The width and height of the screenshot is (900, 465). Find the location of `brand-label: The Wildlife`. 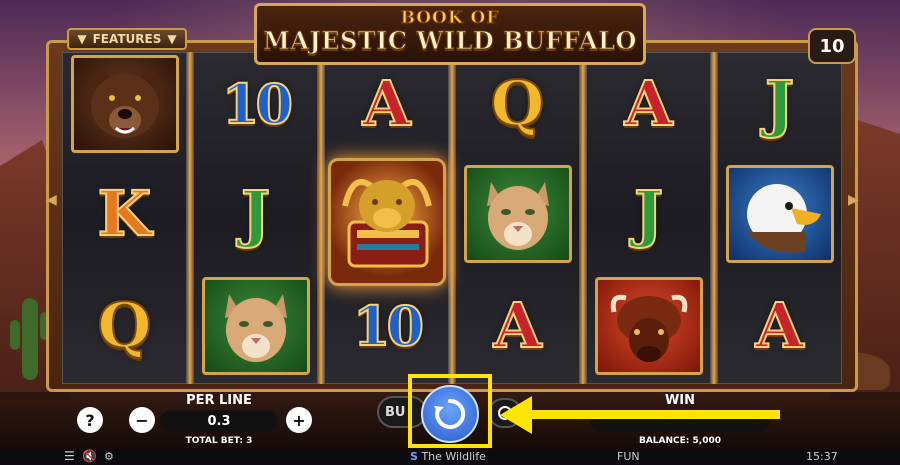

brand-label: The Wildlife is located at coordinates (453, 456).